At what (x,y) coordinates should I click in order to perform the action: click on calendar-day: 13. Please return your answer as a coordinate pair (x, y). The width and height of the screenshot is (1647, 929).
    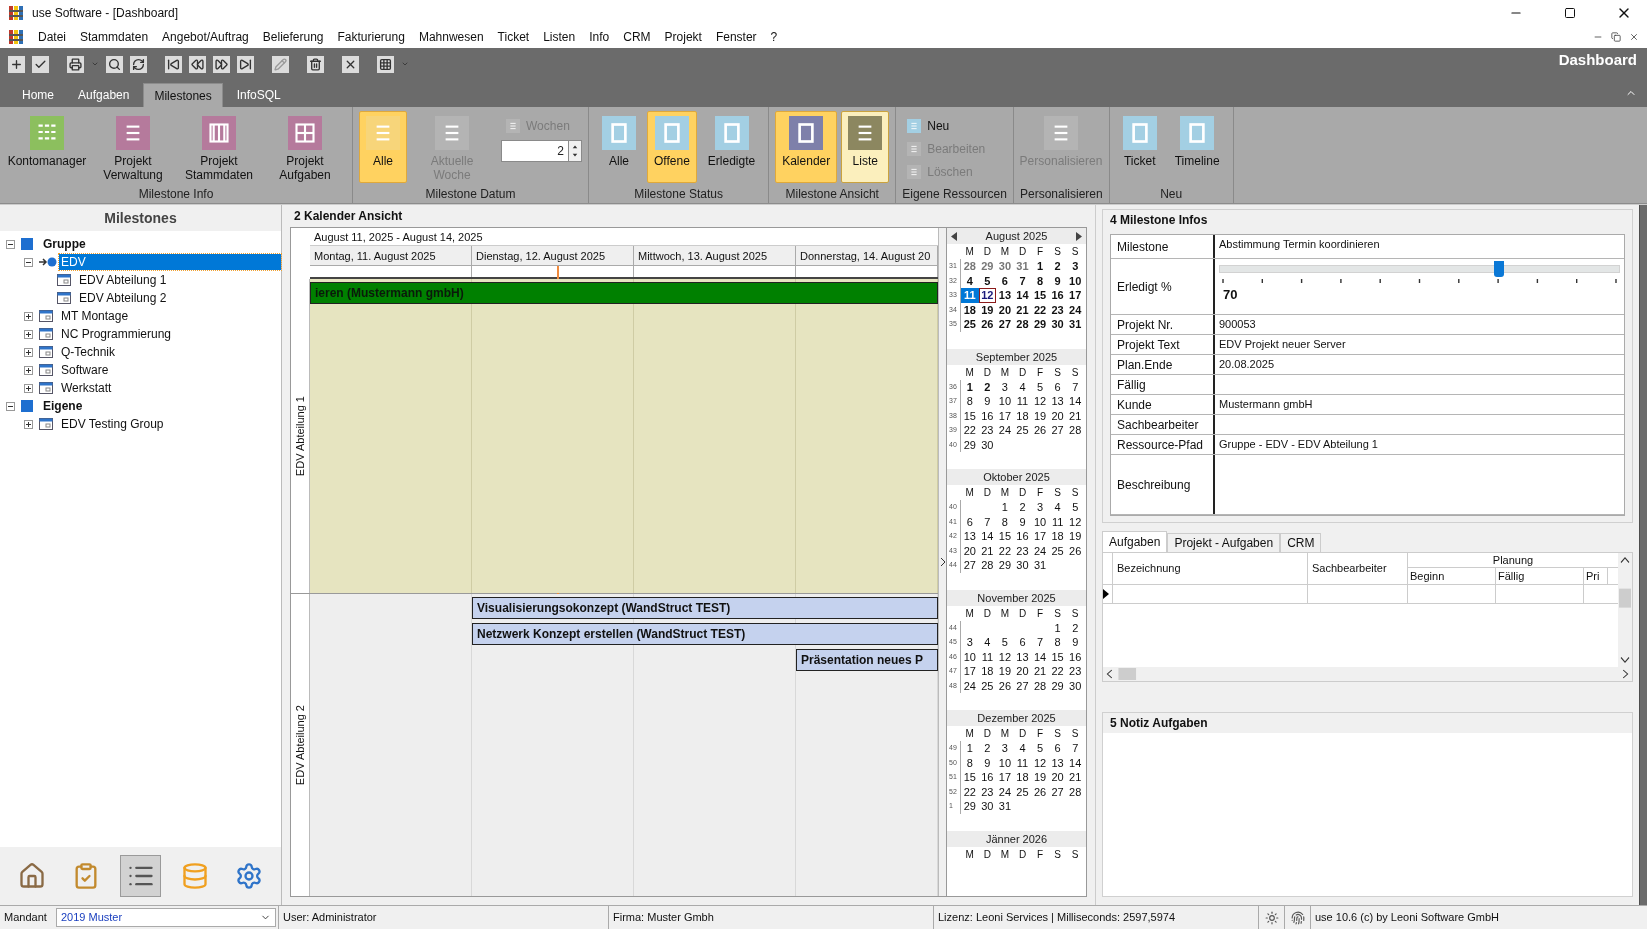
    Looking at the image, I should click on (1057, 401).